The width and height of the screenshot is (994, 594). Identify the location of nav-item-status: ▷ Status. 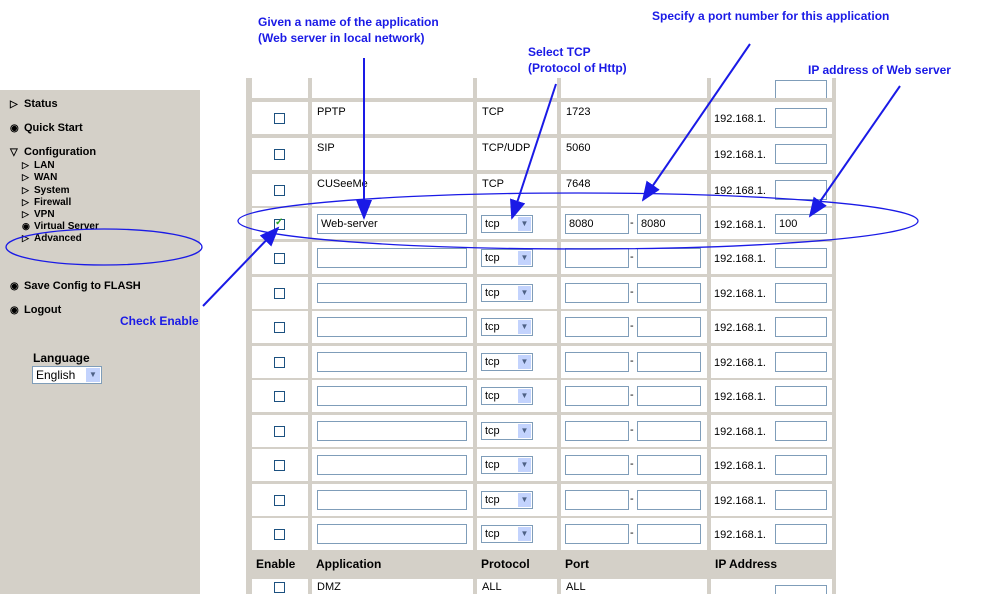
(34, 104).